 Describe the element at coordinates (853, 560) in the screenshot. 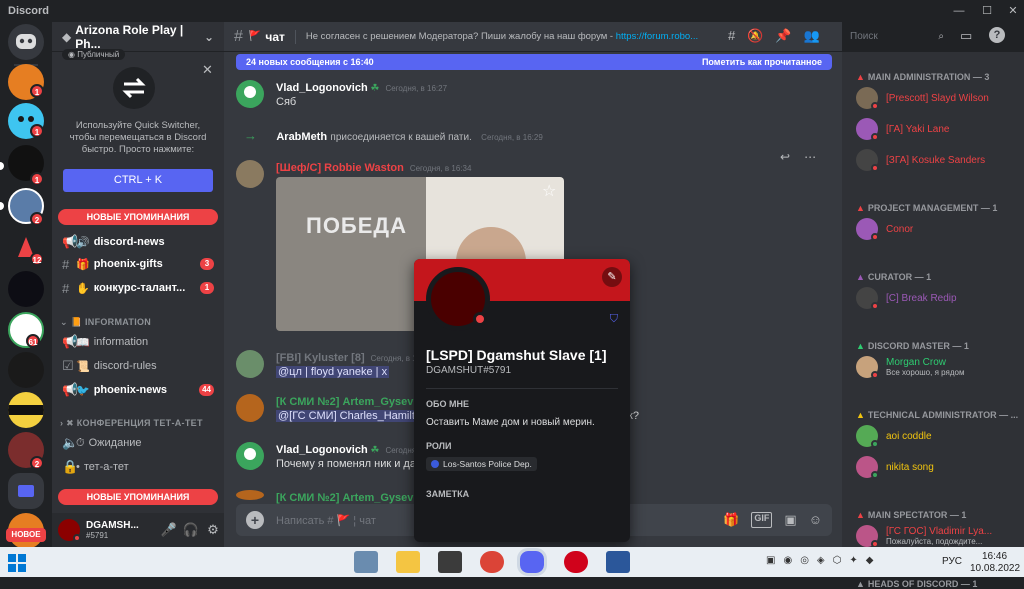

I see `tray-icon: ✦` at that location.